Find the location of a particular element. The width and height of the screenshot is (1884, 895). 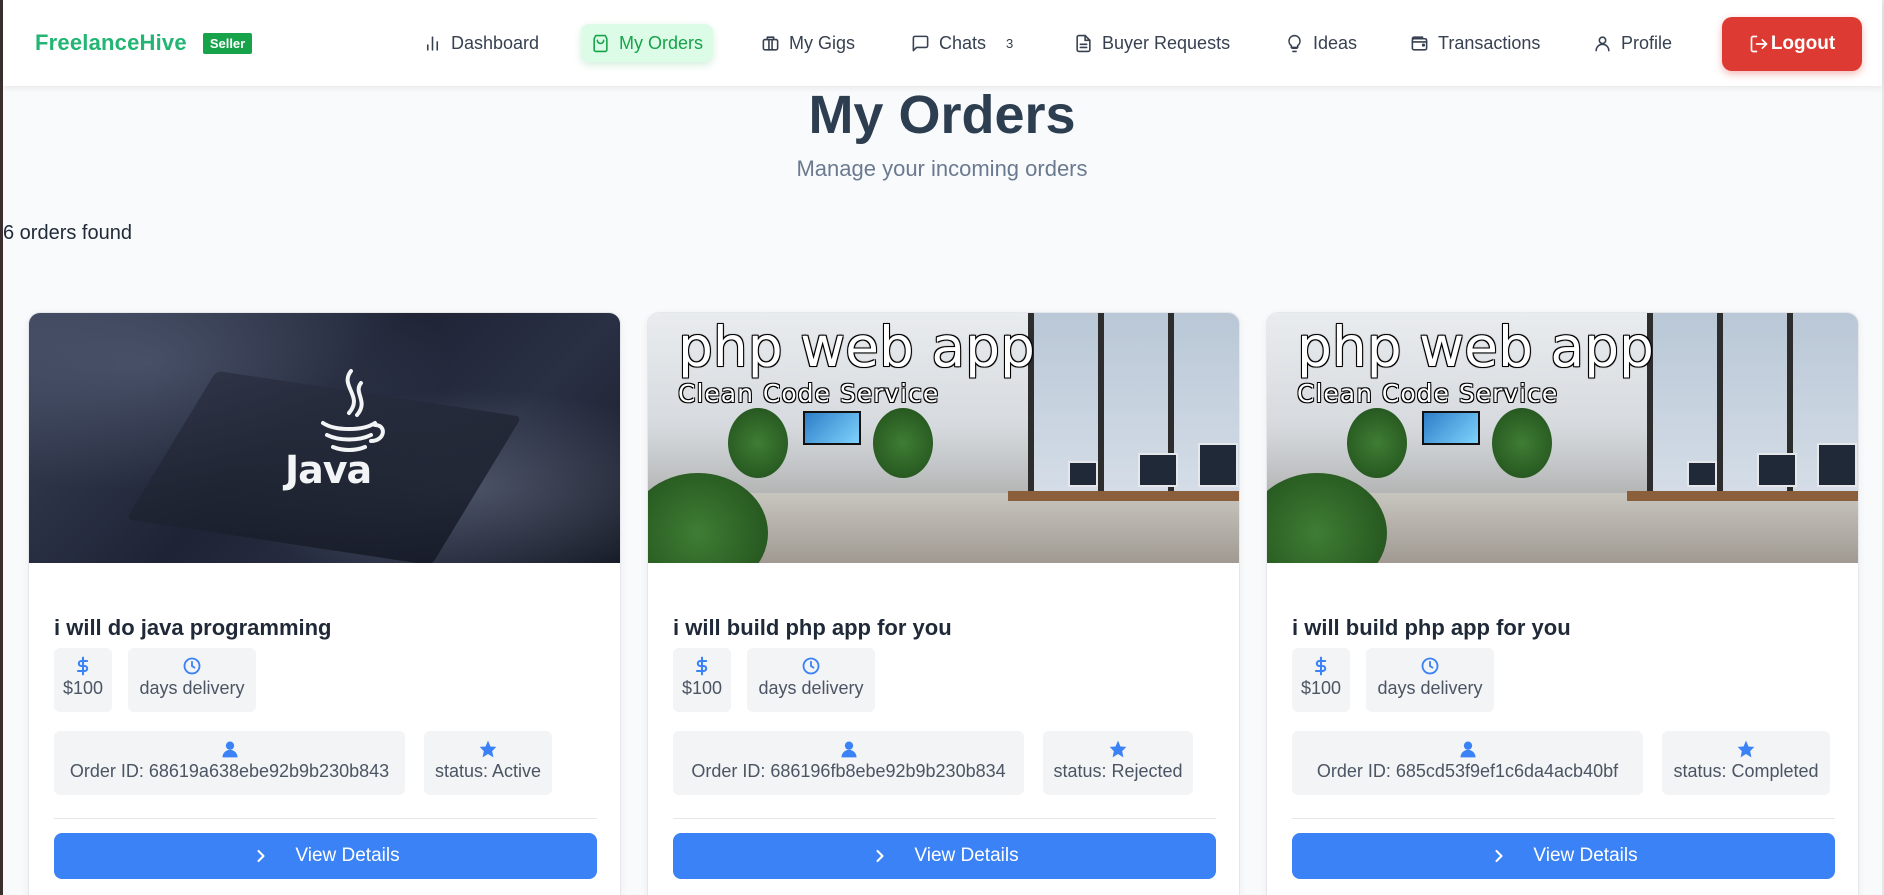

orders-count: 6 orders found is located at coordinates (67, 233).